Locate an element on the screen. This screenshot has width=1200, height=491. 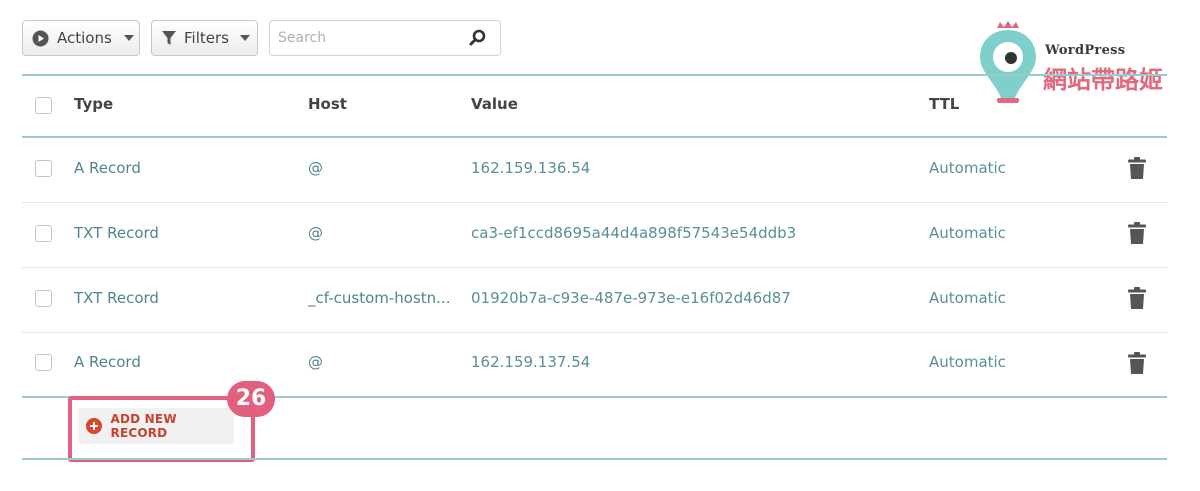
column-header-type: Type is located at coordinates (94, 104).